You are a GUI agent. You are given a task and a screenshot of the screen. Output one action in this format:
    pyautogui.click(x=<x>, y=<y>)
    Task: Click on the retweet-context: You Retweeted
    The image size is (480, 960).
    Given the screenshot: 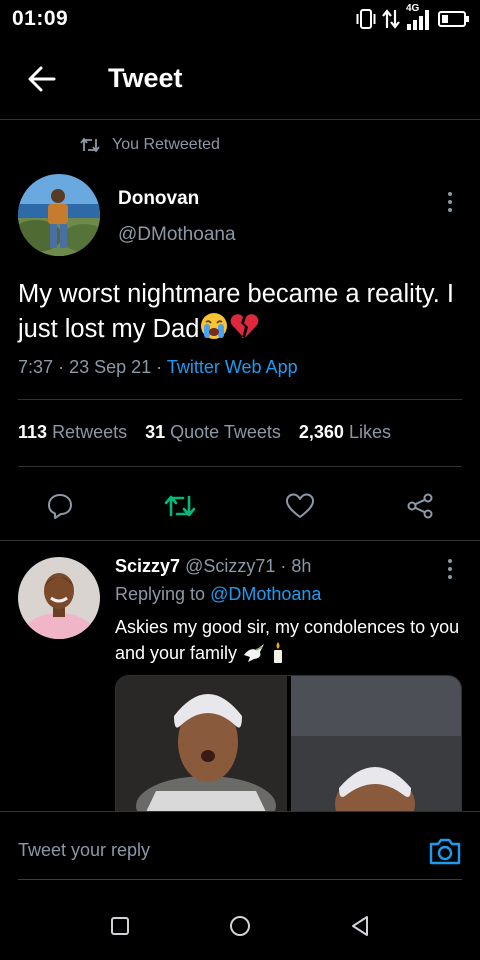 What is the action you would take?
    pyautogui.click(x=150, y=145)
    